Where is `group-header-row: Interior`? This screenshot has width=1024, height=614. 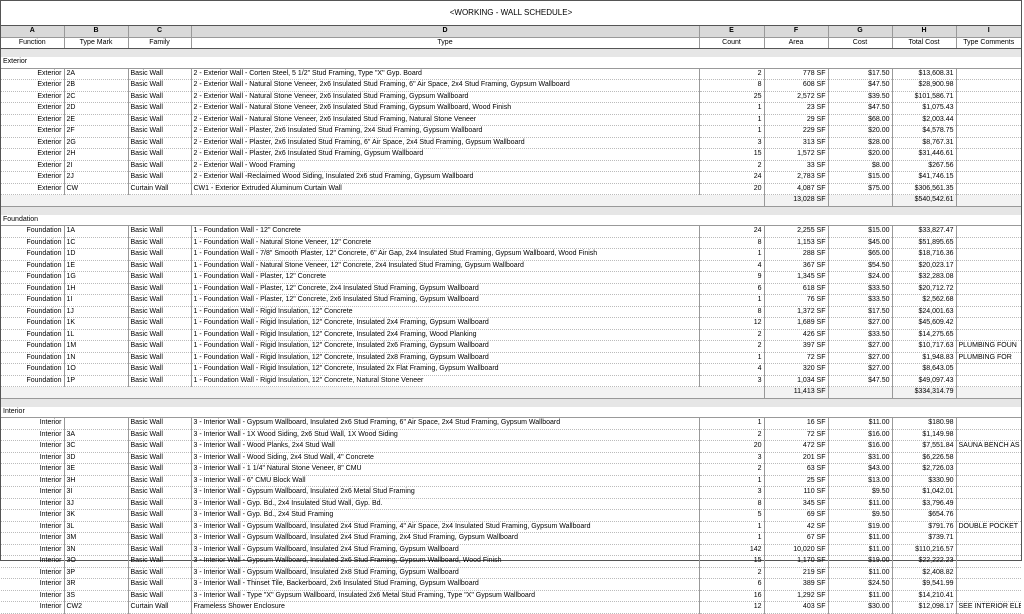 group-header-row: Interior is located at coordinates (511, 412).